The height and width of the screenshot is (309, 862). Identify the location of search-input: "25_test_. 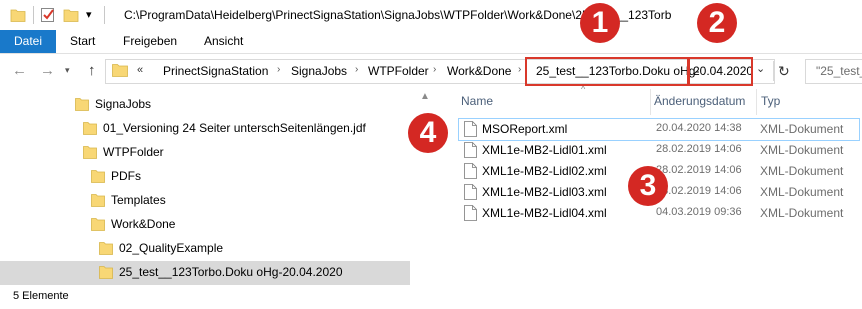
(833, 71).